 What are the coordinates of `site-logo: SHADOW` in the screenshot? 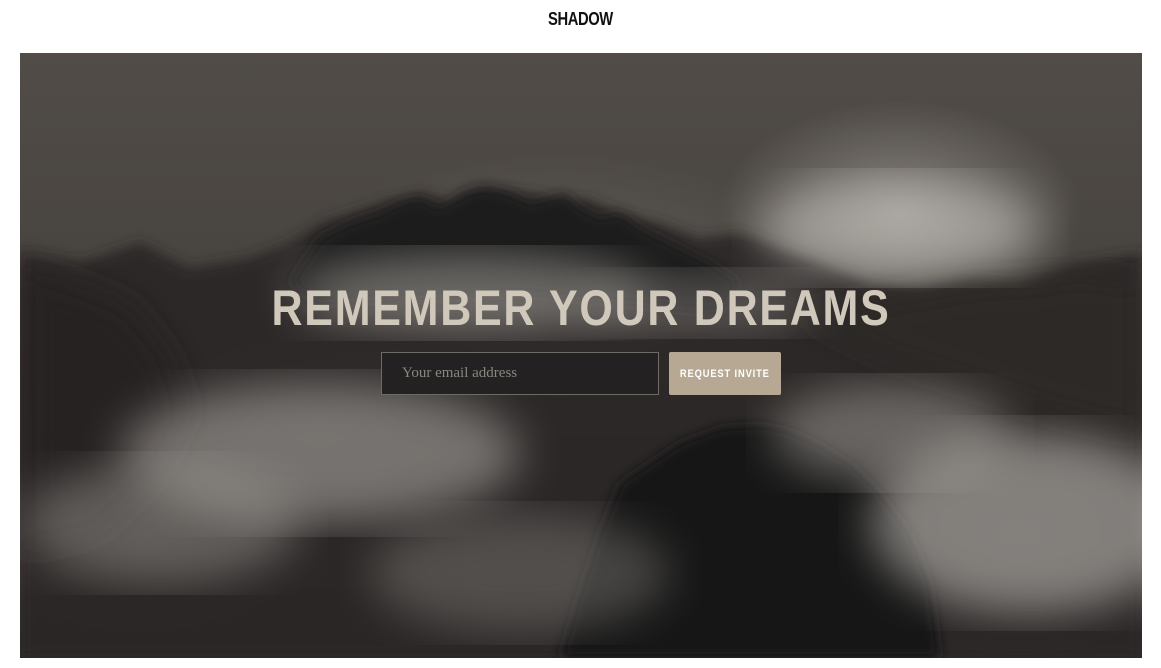 It's located at (580, 19).